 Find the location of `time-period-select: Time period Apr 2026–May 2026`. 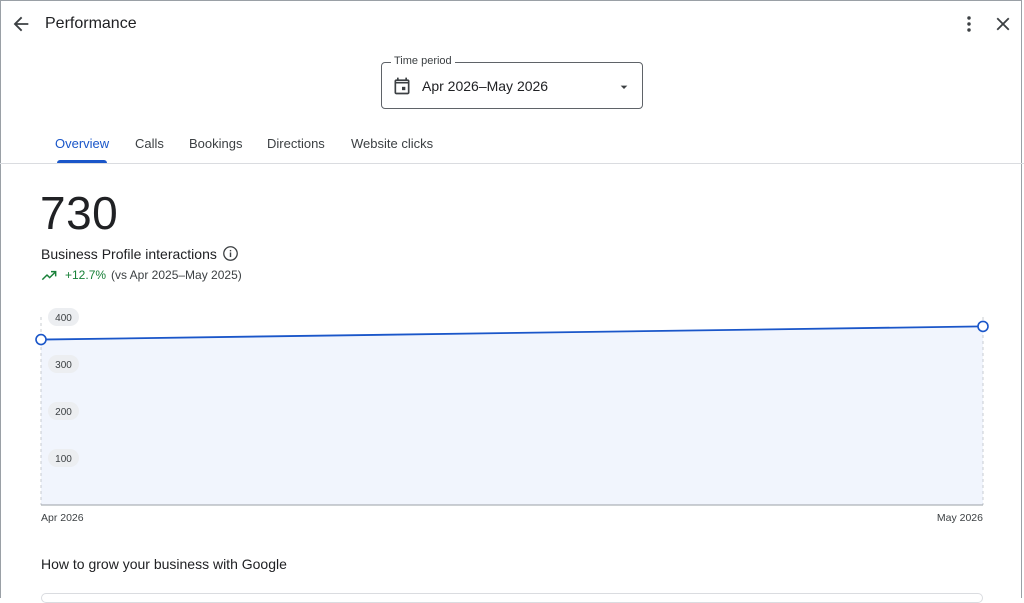

time-period-select: Time period Apr 2026–May 2026 is located at coordinates (512, 82).